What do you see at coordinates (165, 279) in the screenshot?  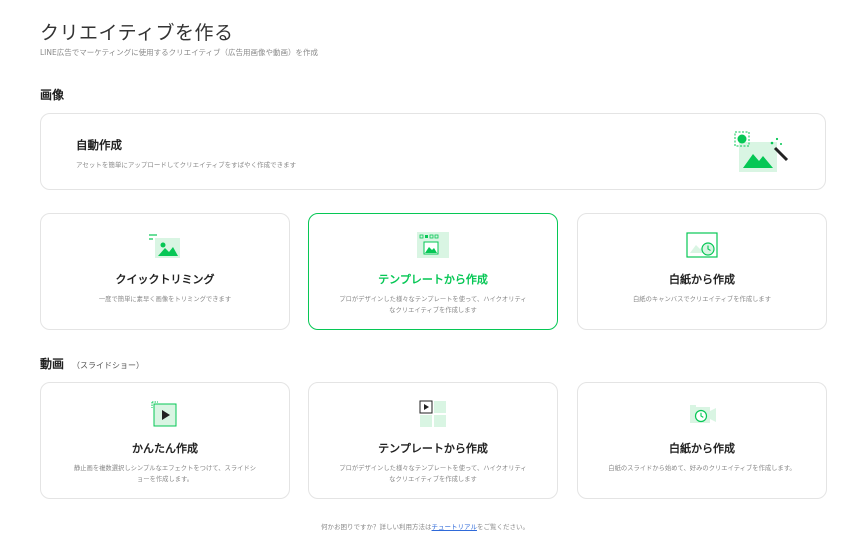 I see `quick-trimming-title: クイックトリミング` at bounding box center [165, 279].